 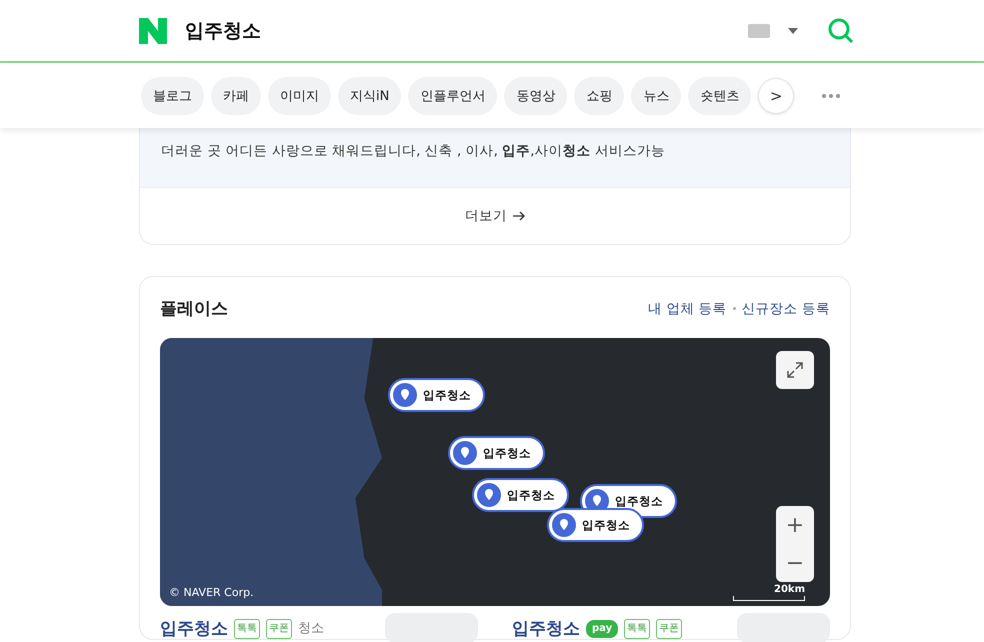 I want to click on category-tab: 뉴스, so click(x=656, y=95).